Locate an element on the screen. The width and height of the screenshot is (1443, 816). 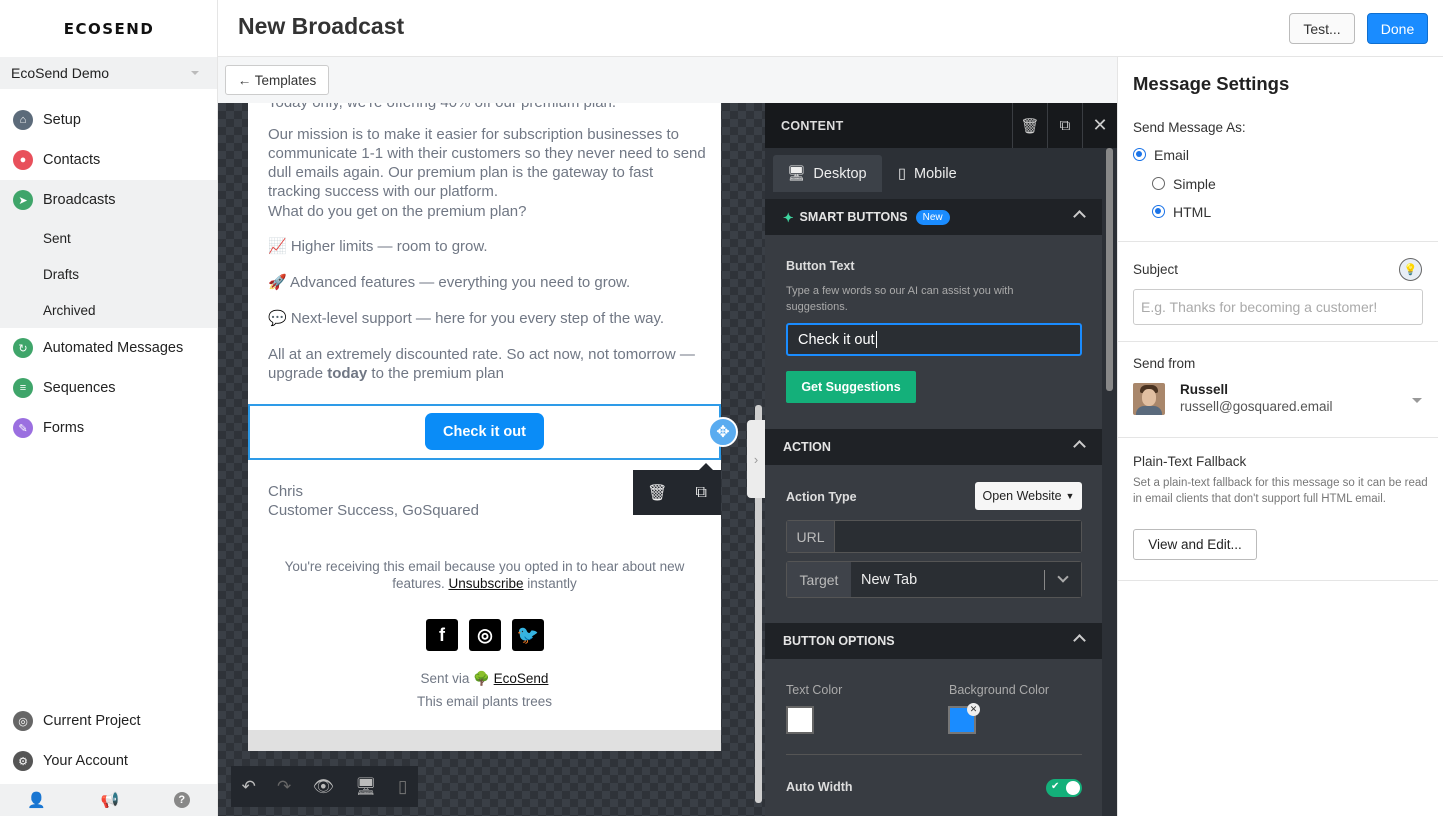
signature-name: Chris is located at coordinates (286, 491).